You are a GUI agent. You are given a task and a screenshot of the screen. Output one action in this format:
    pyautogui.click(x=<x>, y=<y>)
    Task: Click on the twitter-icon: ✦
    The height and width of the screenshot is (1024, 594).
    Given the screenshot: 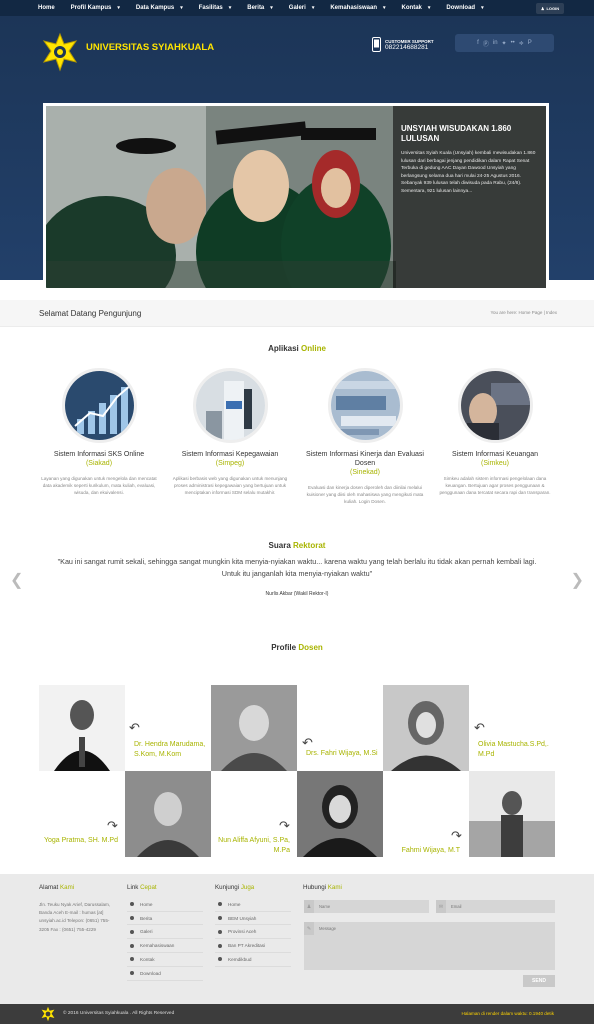 What is the action you would take?
    pyautogui.click(x=504, y=43)
    